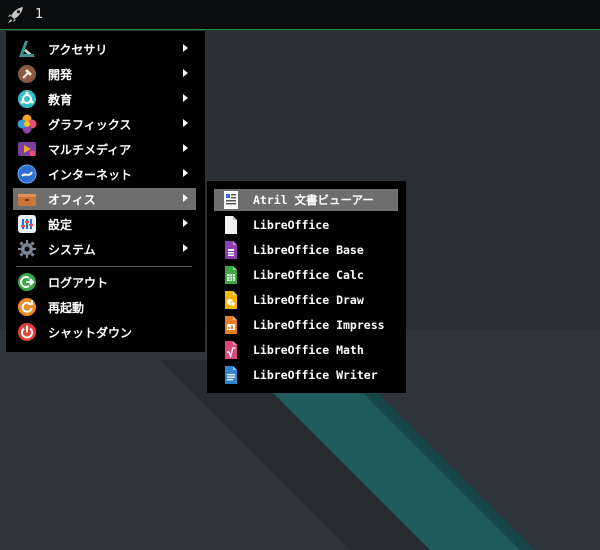 The height and width of the screenshot is (550, 600). What do you see at coordinates (27, 99) in the screenshot?
I see `education-icon` at bounding box center [27, 99].